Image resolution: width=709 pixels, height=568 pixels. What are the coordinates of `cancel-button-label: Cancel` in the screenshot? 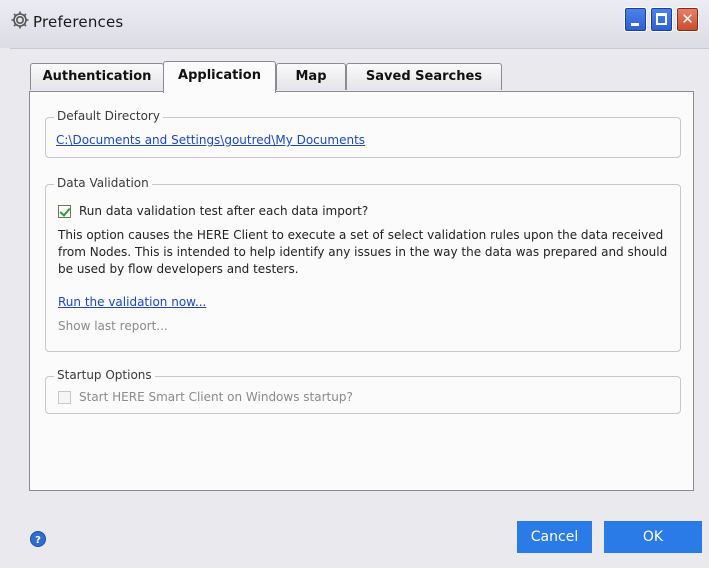 It's located at (554, 537).